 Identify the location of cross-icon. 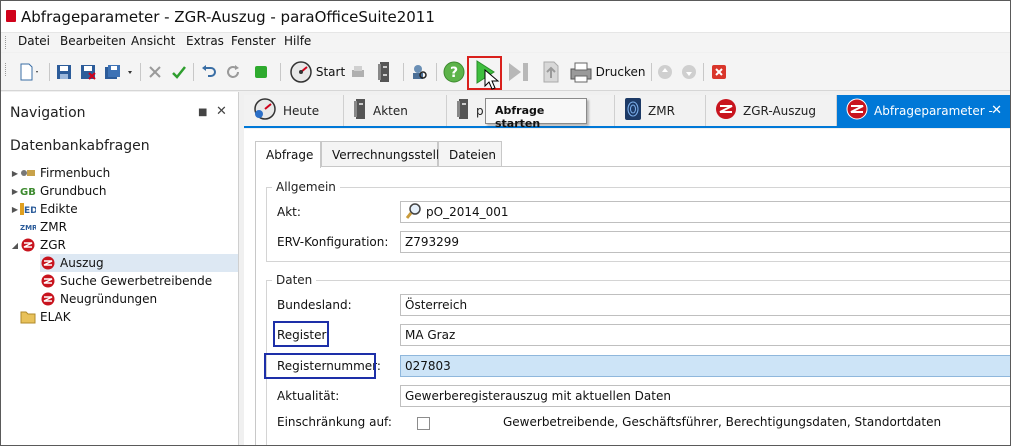
(155, 72).